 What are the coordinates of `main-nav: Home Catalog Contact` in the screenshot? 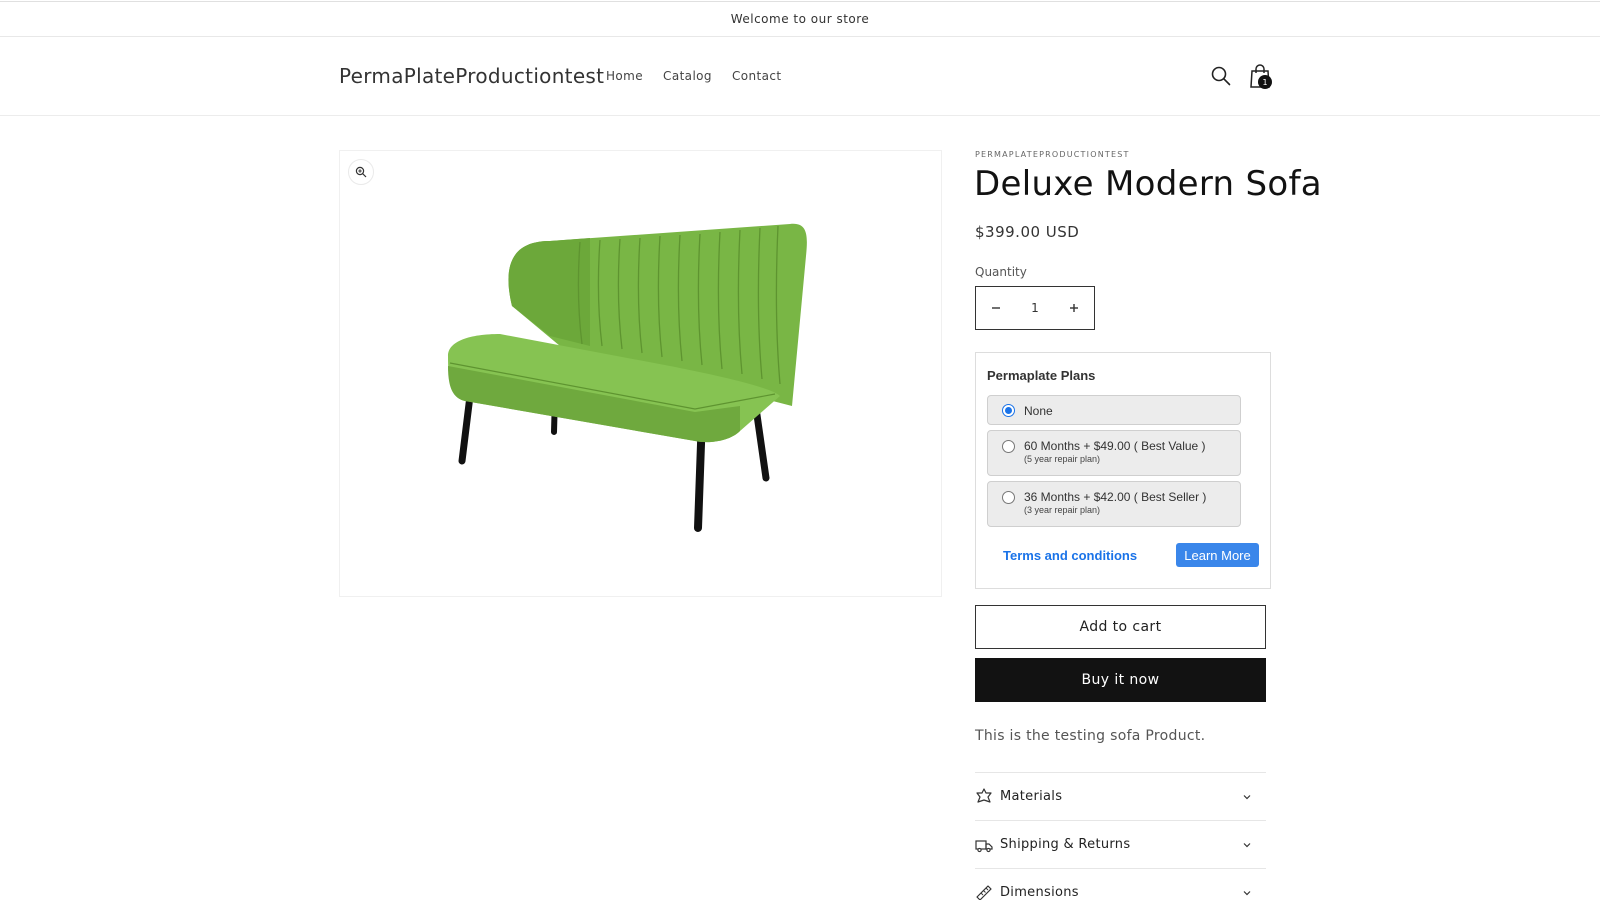 It's located at (693, 76).